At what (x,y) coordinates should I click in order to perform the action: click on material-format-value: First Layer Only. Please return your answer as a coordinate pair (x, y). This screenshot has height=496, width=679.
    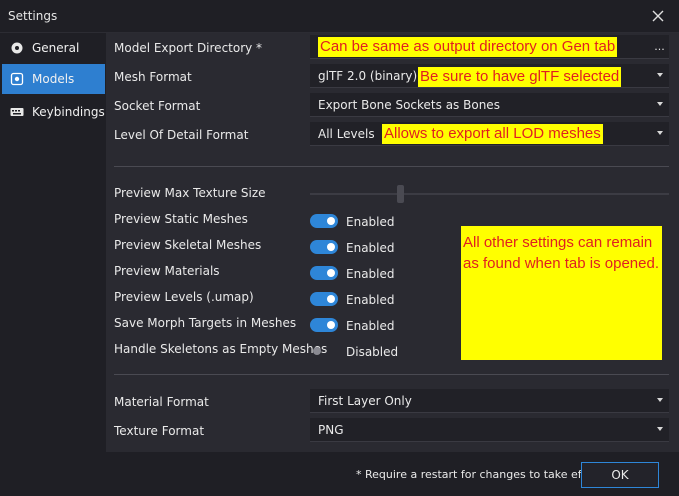
    Looking at the image, I should click on (365, 400).